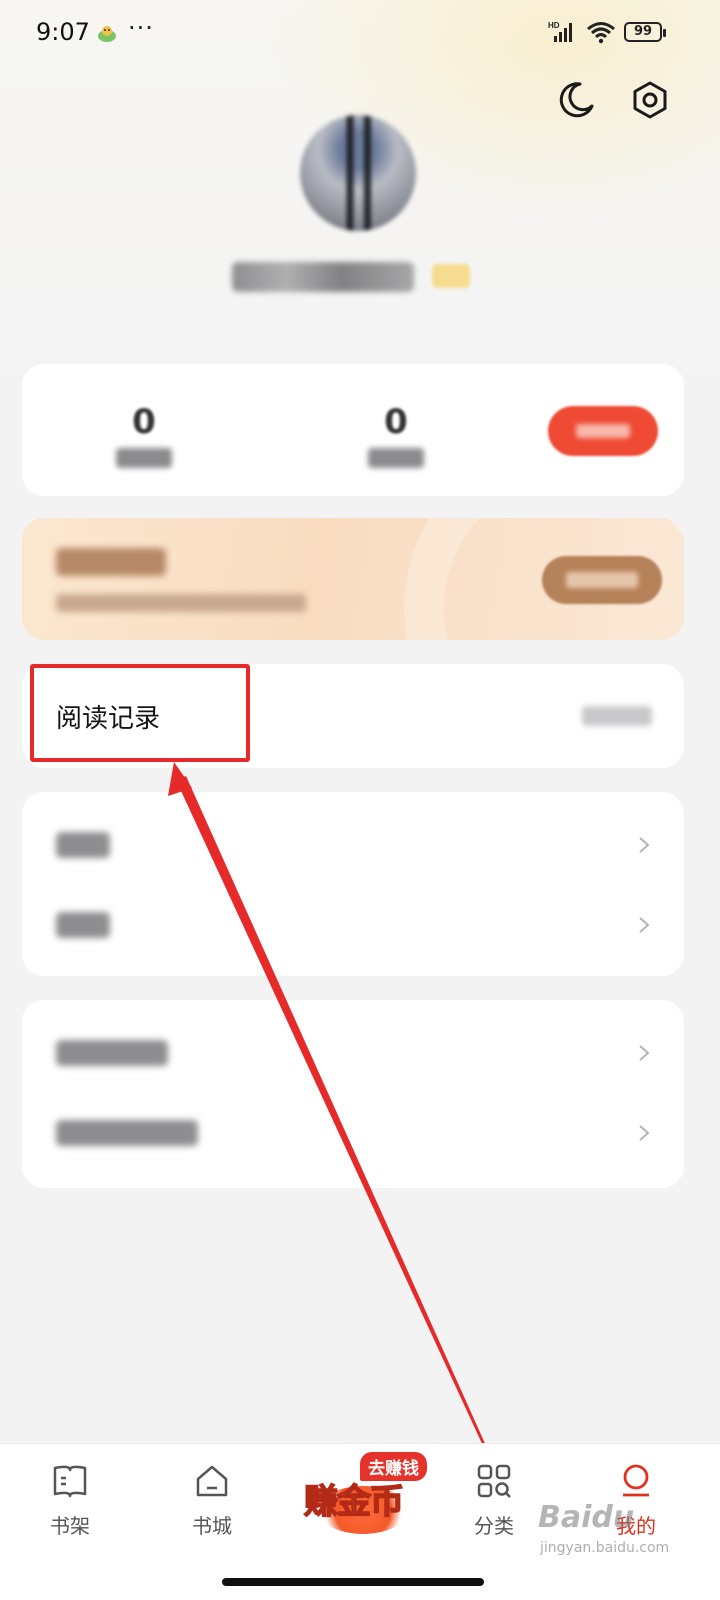 Image resolution: width=720 pixels, height=1600 pixels. I want to click on stat-coins-value: 0, so click(144, 422).